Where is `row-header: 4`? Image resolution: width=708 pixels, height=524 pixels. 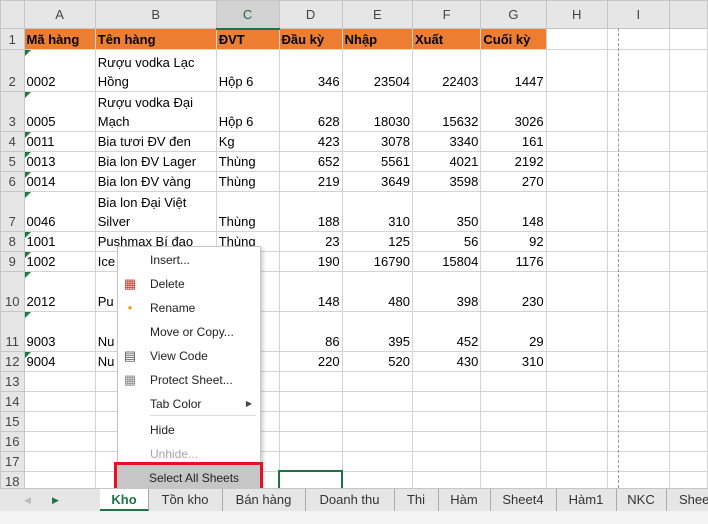 row-header: 4 is located at coordinates (12, 141).